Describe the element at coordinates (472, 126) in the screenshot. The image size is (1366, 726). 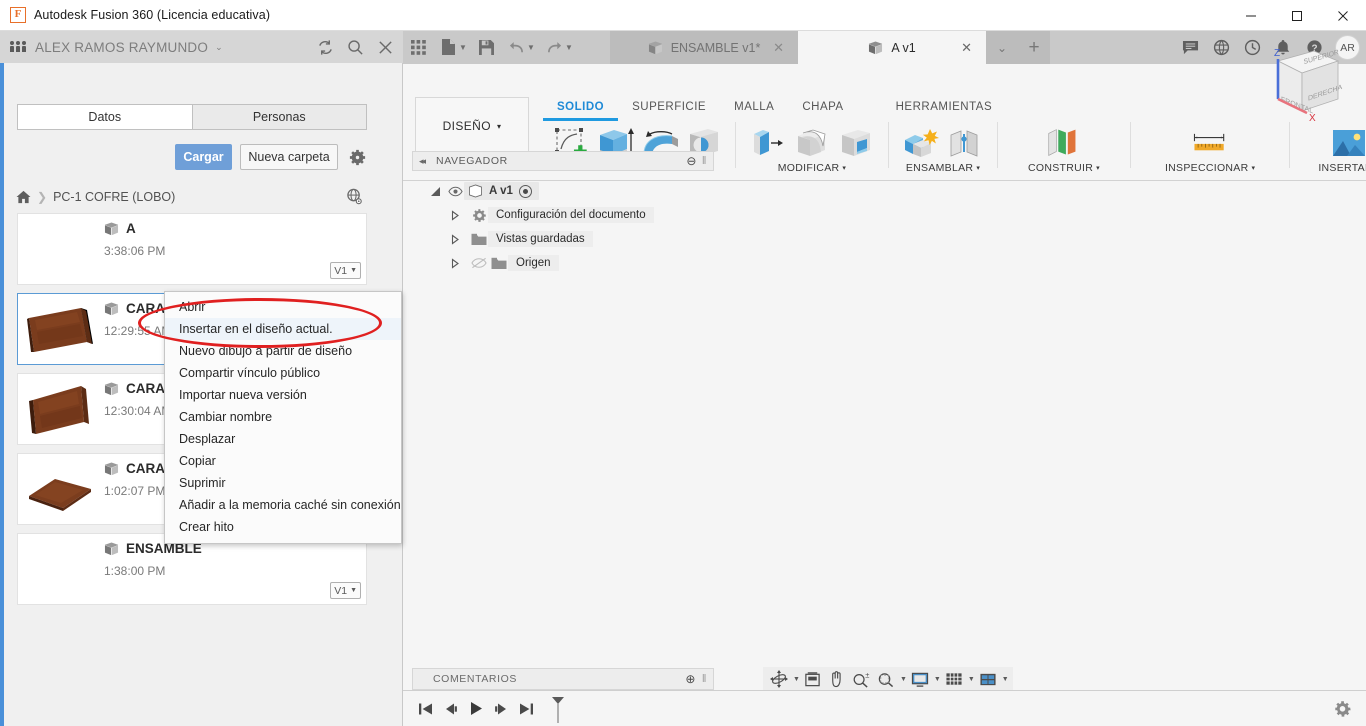
I see `workspace-selector: DISEÑO ▾` at that location.